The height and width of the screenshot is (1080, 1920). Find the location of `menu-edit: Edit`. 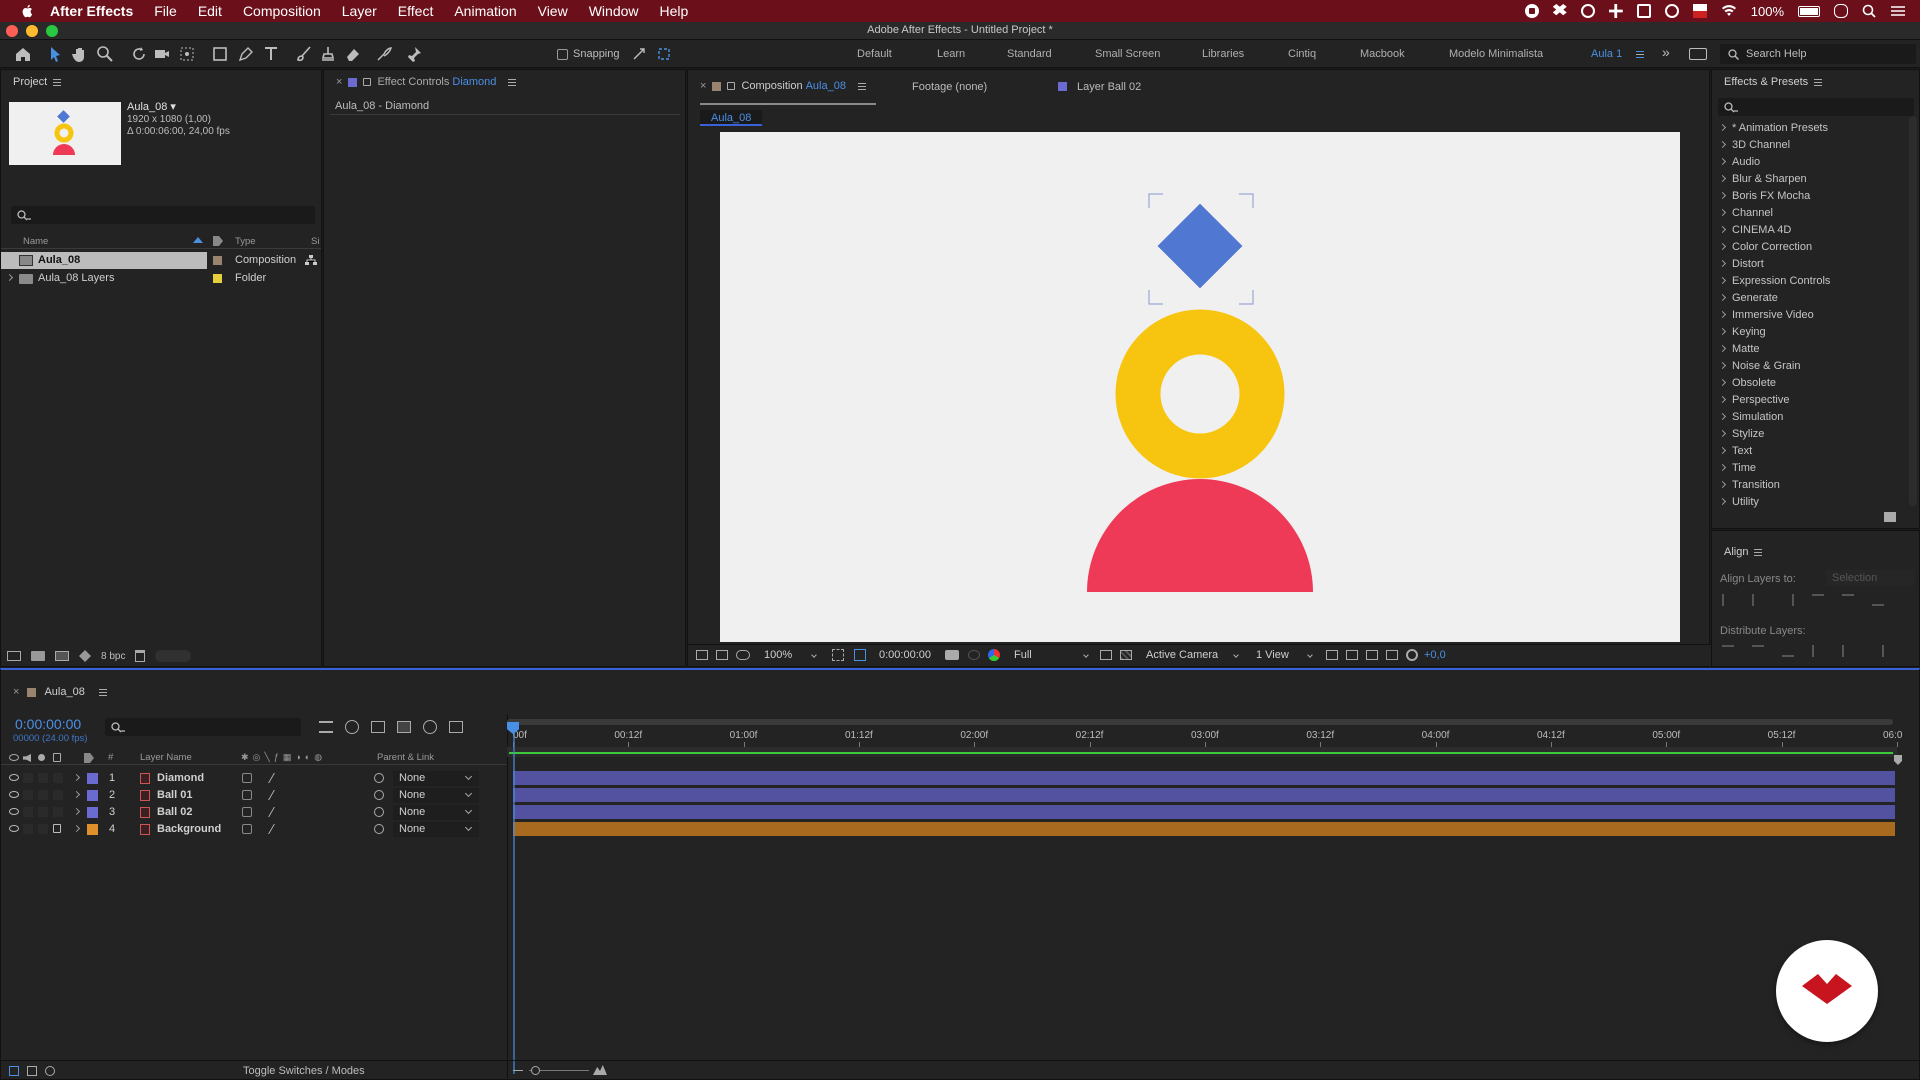

menu-edit: Edit is located at coordinates (210, 11).